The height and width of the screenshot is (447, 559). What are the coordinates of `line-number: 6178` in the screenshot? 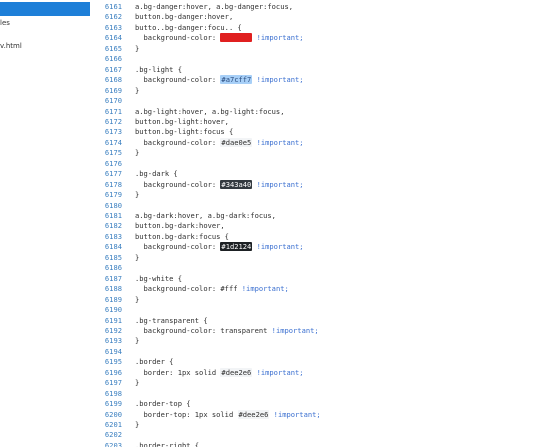 It's located at (113, 184).